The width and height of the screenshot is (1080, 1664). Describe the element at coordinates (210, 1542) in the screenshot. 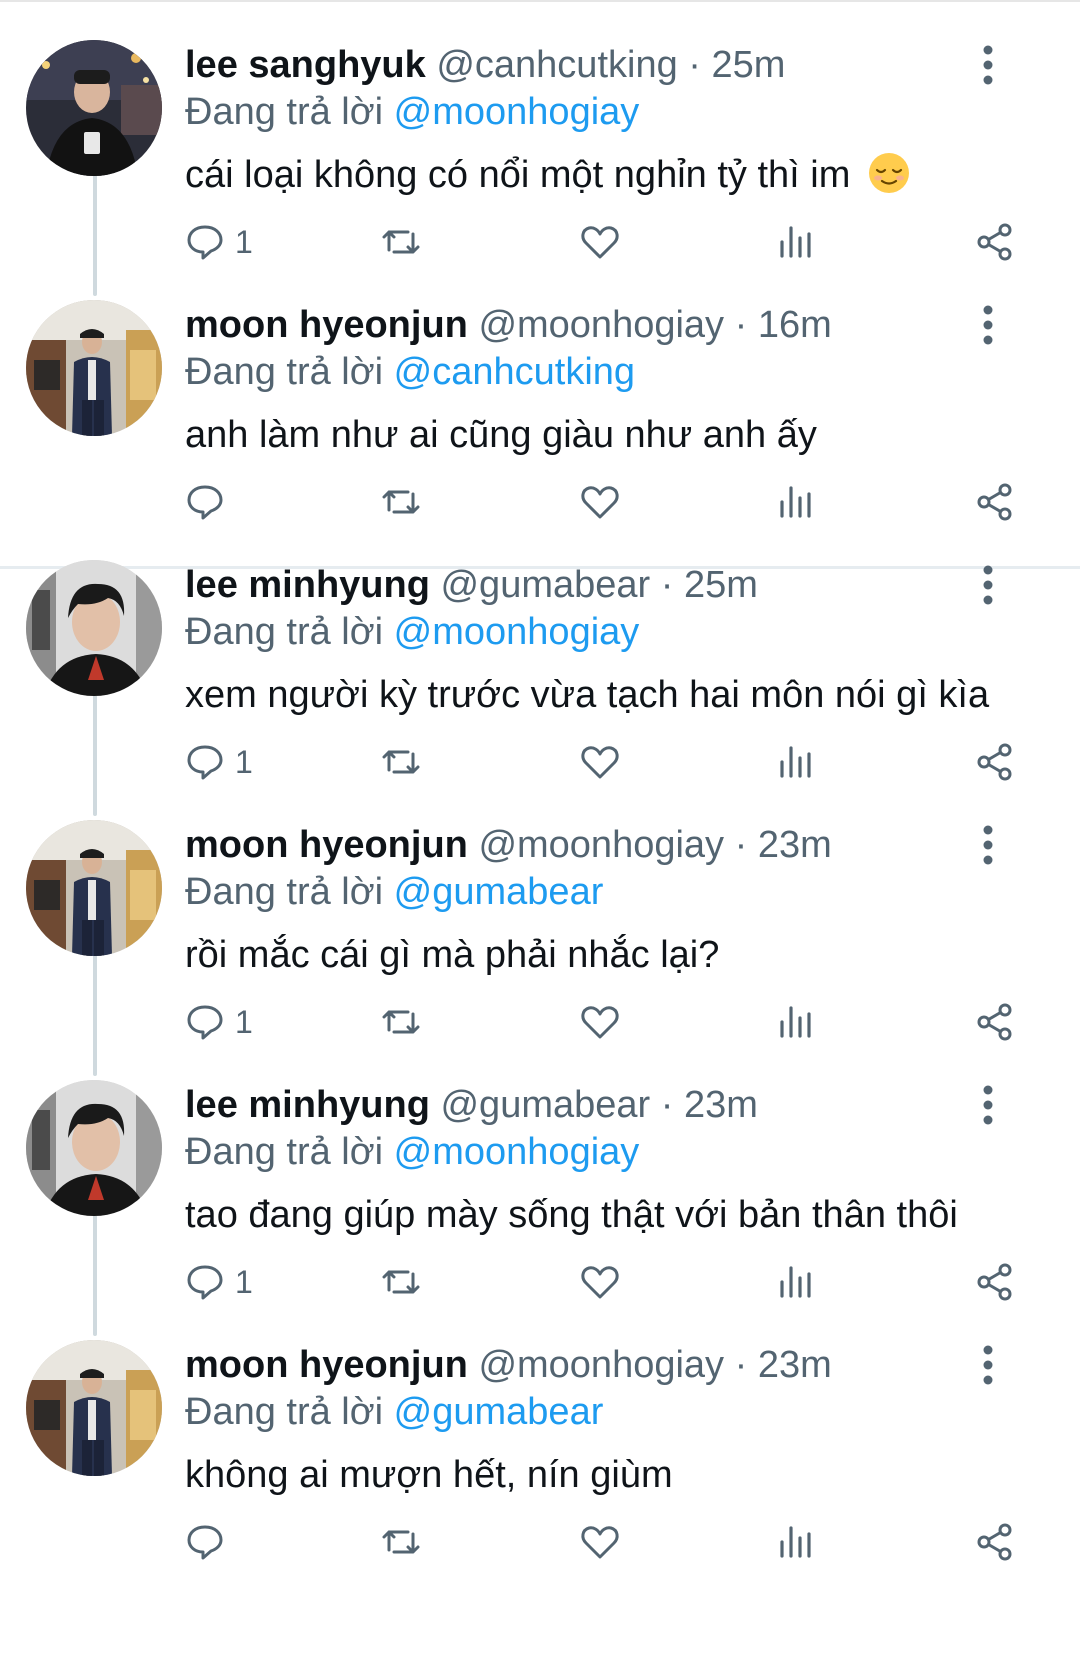

I see `reply-button` at that location.